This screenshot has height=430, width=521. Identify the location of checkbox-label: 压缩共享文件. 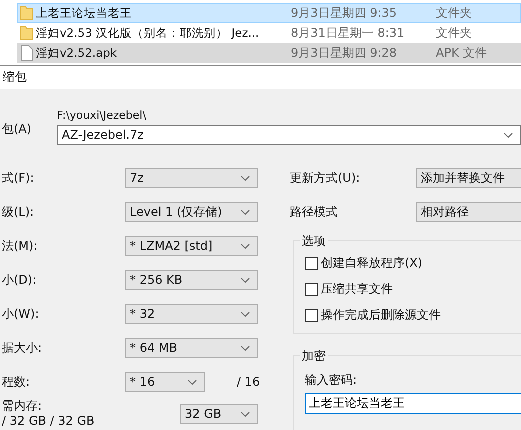
(357, 289).